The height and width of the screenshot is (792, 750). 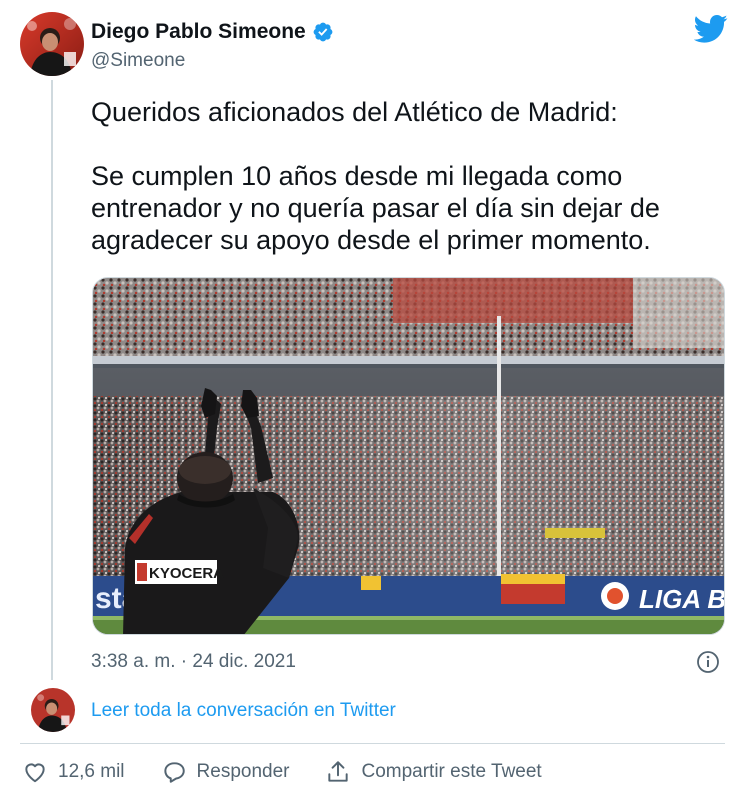 I want to click on author-avatar-small, so click(x=53, y=710).